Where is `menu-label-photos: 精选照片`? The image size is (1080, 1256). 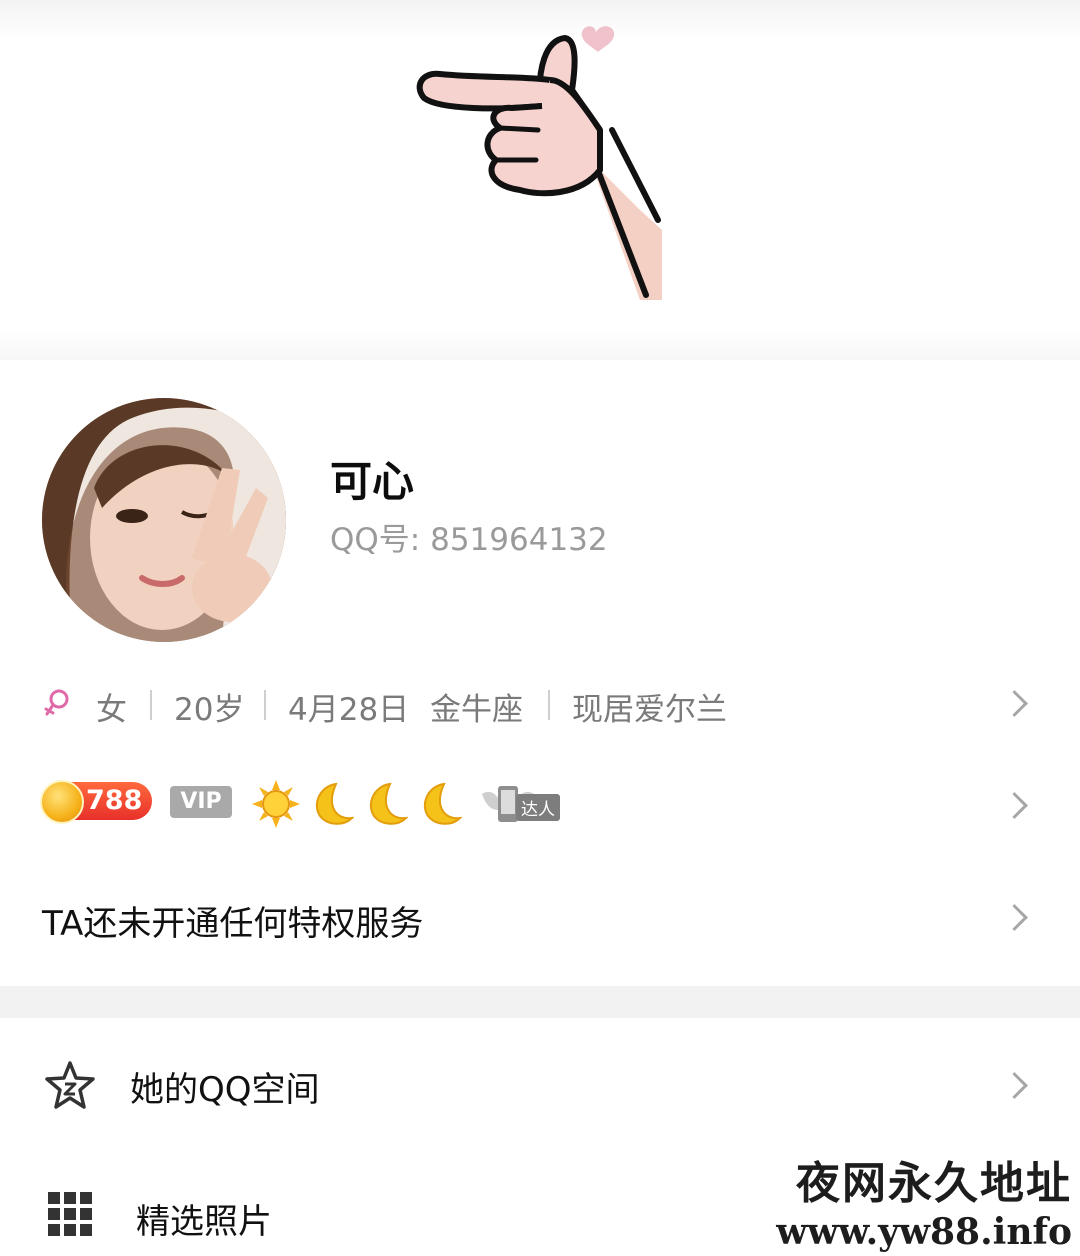 menu-label-photos: 精选照片 is located at coordinates (204, 1222).